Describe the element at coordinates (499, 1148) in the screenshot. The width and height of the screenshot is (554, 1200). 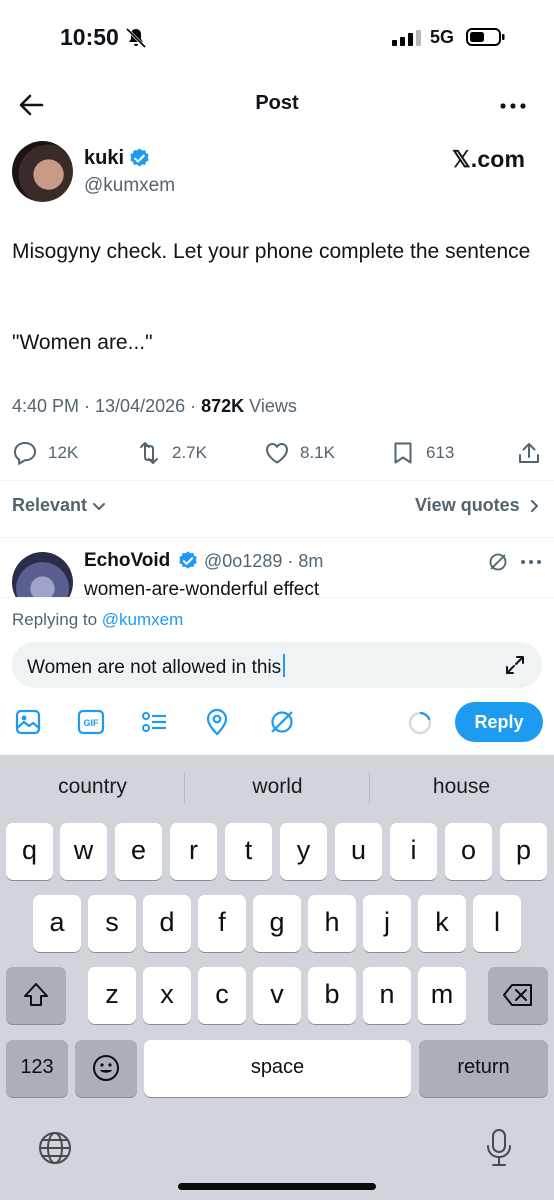
I see `microphone-icon` at that location.